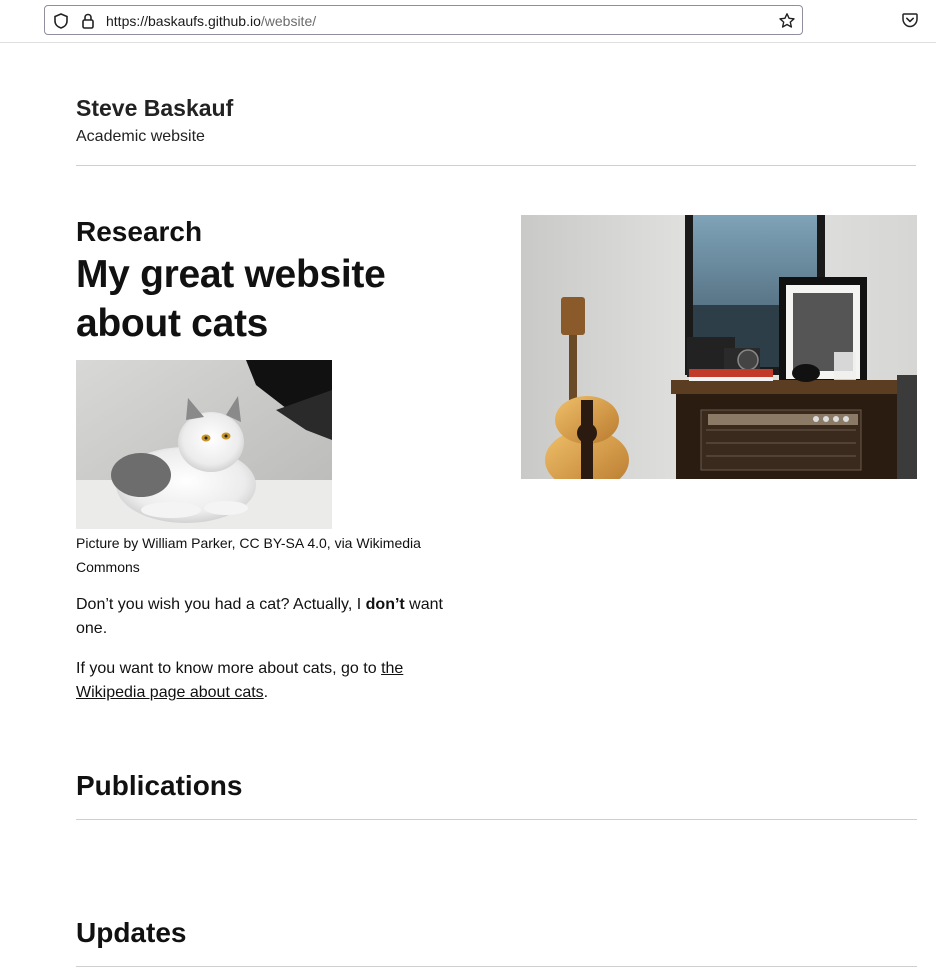 The image size is (936, 971). I want to click on pocket-icon, so click(910, 20).